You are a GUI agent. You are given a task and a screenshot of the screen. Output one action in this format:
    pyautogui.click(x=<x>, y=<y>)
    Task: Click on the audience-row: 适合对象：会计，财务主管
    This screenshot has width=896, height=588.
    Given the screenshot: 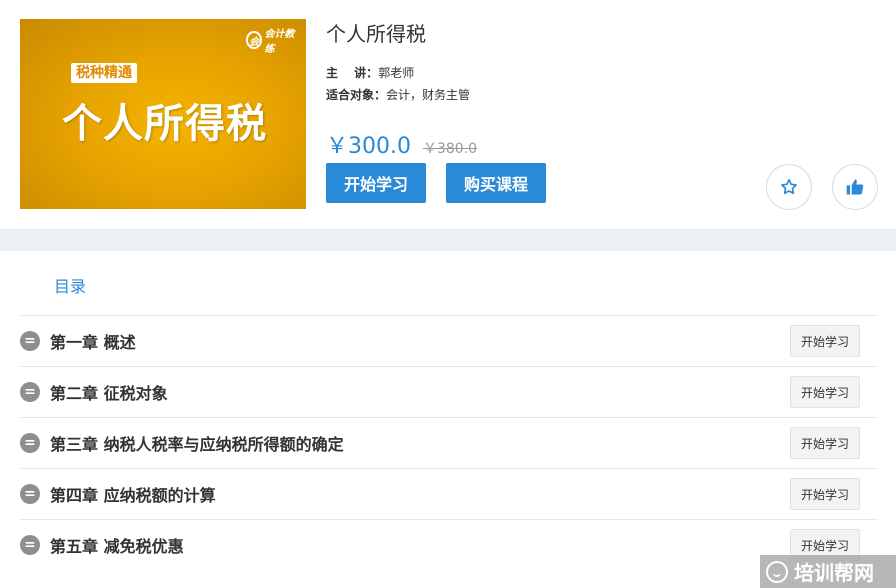 What is the action you would take?
    pyautogui.click(x=398, y=95)
    